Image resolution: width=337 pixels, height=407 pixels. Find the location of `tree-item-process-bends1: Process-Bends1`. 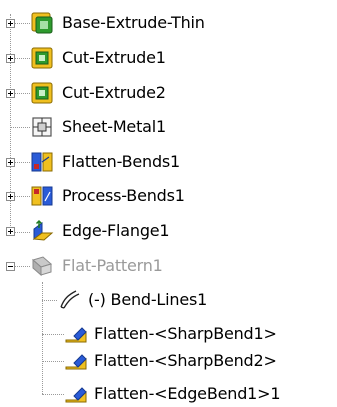

tree-item-process-bends1: Process-Bends1 is located at coordinates (168, 196).